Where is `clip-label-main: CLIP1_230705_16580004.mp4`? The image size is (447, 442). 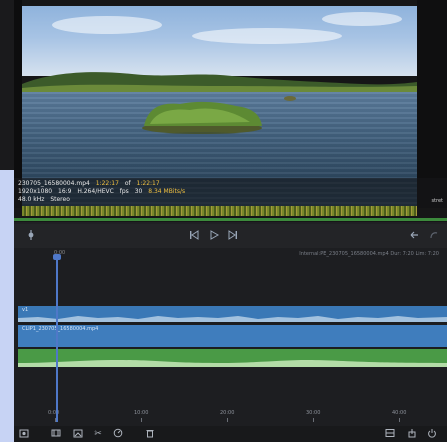 clip-label-main: CLIP1_230705_16580004.mp4 is located at coordinates (60, 329).